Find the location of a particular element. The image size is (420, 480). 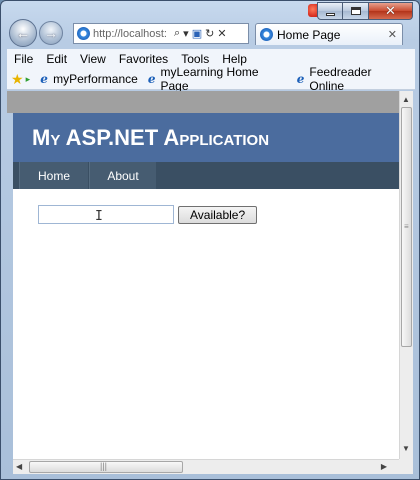

resize-corner is located at coordinates (406, 466).